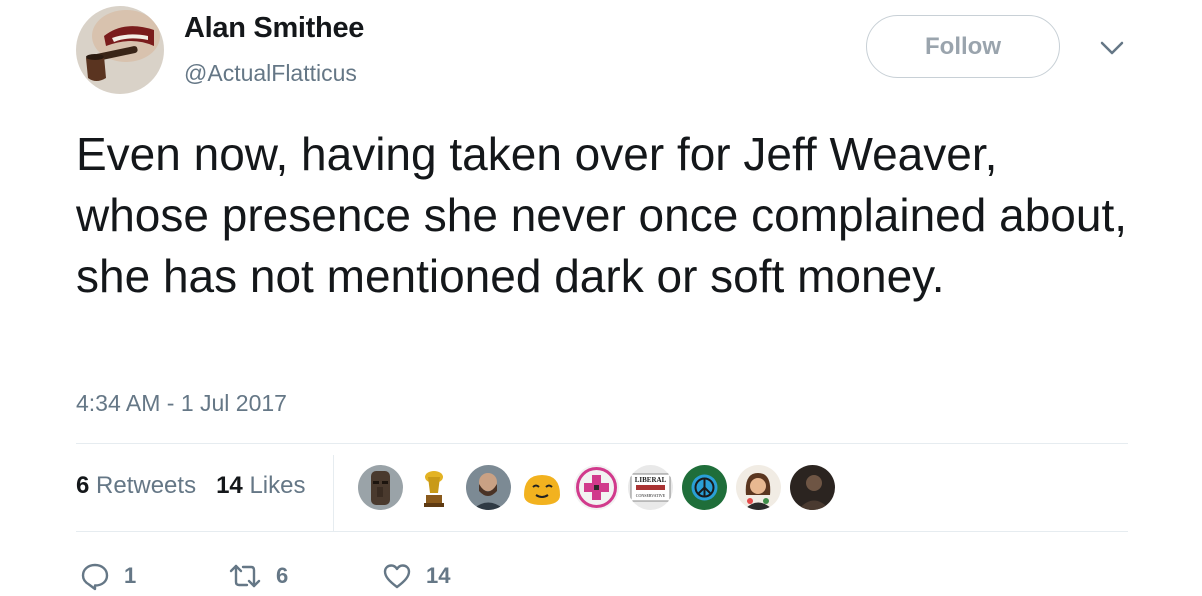 The width and height of the screenshot is (1202, 596). Describe the element at coordinates (758, 487) in the screenshot. I see `illustrated-woman-avatar` at that location.